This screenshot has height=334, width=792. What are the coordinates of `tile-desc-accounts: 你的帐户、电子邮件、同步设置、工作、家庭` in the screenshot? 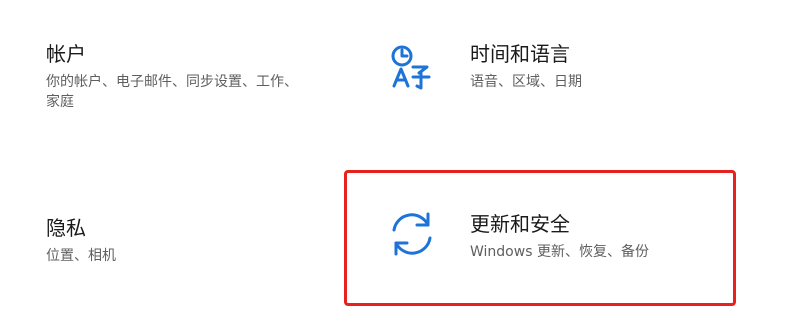 It's located at (172, 92).